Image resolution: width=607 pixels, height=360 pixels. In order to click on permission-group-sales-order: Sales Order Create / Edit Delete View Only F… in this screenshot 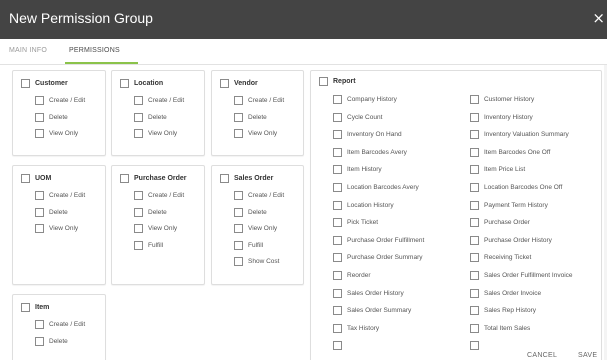, I will do `click(257, 225)`.